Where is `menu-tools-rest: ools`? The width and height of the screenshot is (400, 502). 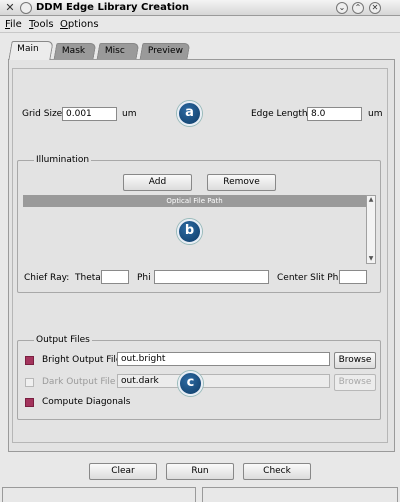 menu-tools-rest: ools is located at coordinates (43, 24).